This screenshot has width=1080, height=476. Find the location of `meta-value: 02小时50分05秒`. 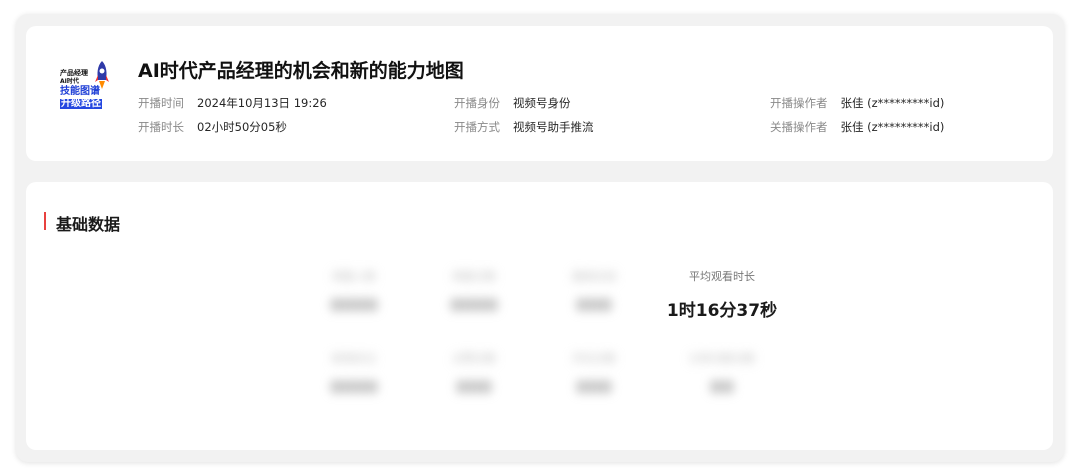

meta-value: 02小时50分05秒 is located at coordinates (242, 127).